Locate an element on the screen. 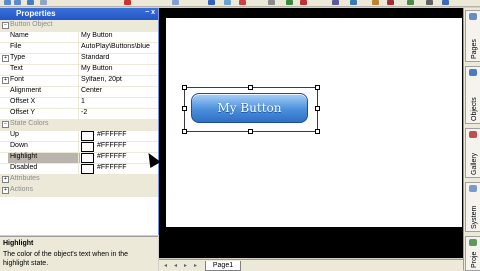 This screenshot has width=480, height=271. label-icon is located at coordinates (242, 2).